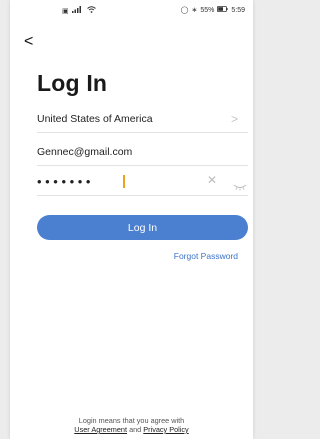 The height and width of the screenshot is (439, 320). What do you see at coordinates (194, 10) in the screenshot?
I see `bluetooth-icon: ∗` at bounding box center [194, 10].